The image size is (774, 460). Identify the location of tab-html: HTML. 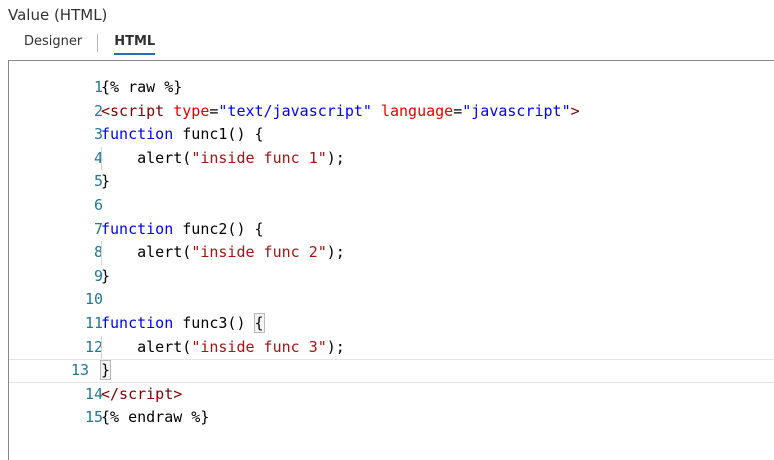
(134, 43).